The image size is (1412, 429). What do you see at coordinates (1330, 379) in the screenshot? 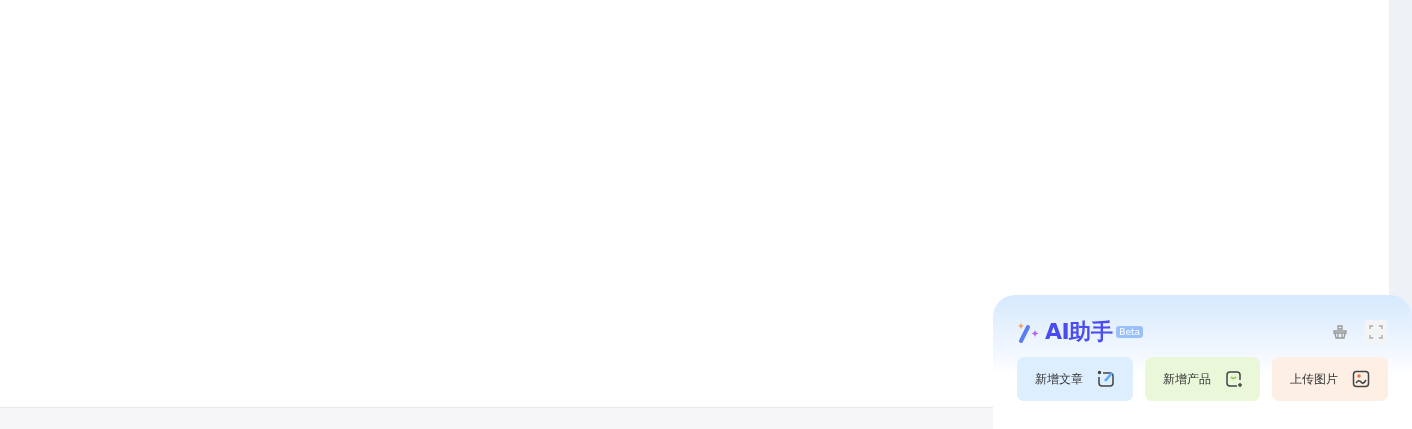
I see `quick-action-button: 上传图片` at bounding box center [1330, 379].